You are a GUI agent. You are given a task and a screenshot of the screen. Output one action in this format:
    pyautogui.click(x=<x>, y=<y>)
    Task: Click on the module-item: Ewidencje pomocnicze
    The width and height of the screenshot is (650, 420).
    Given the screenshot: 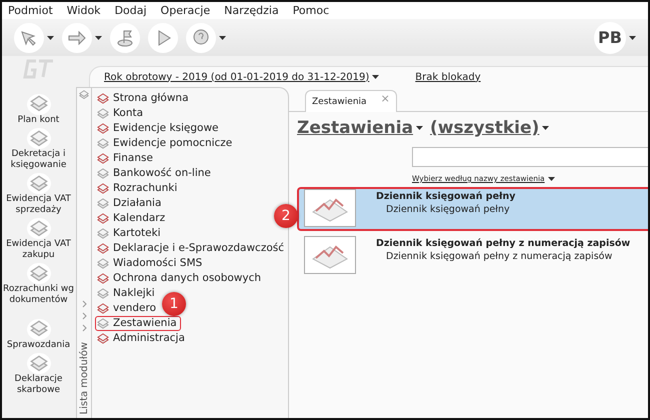 What is the action you would take?
    pyautogui.click(x=165, y=143)
    